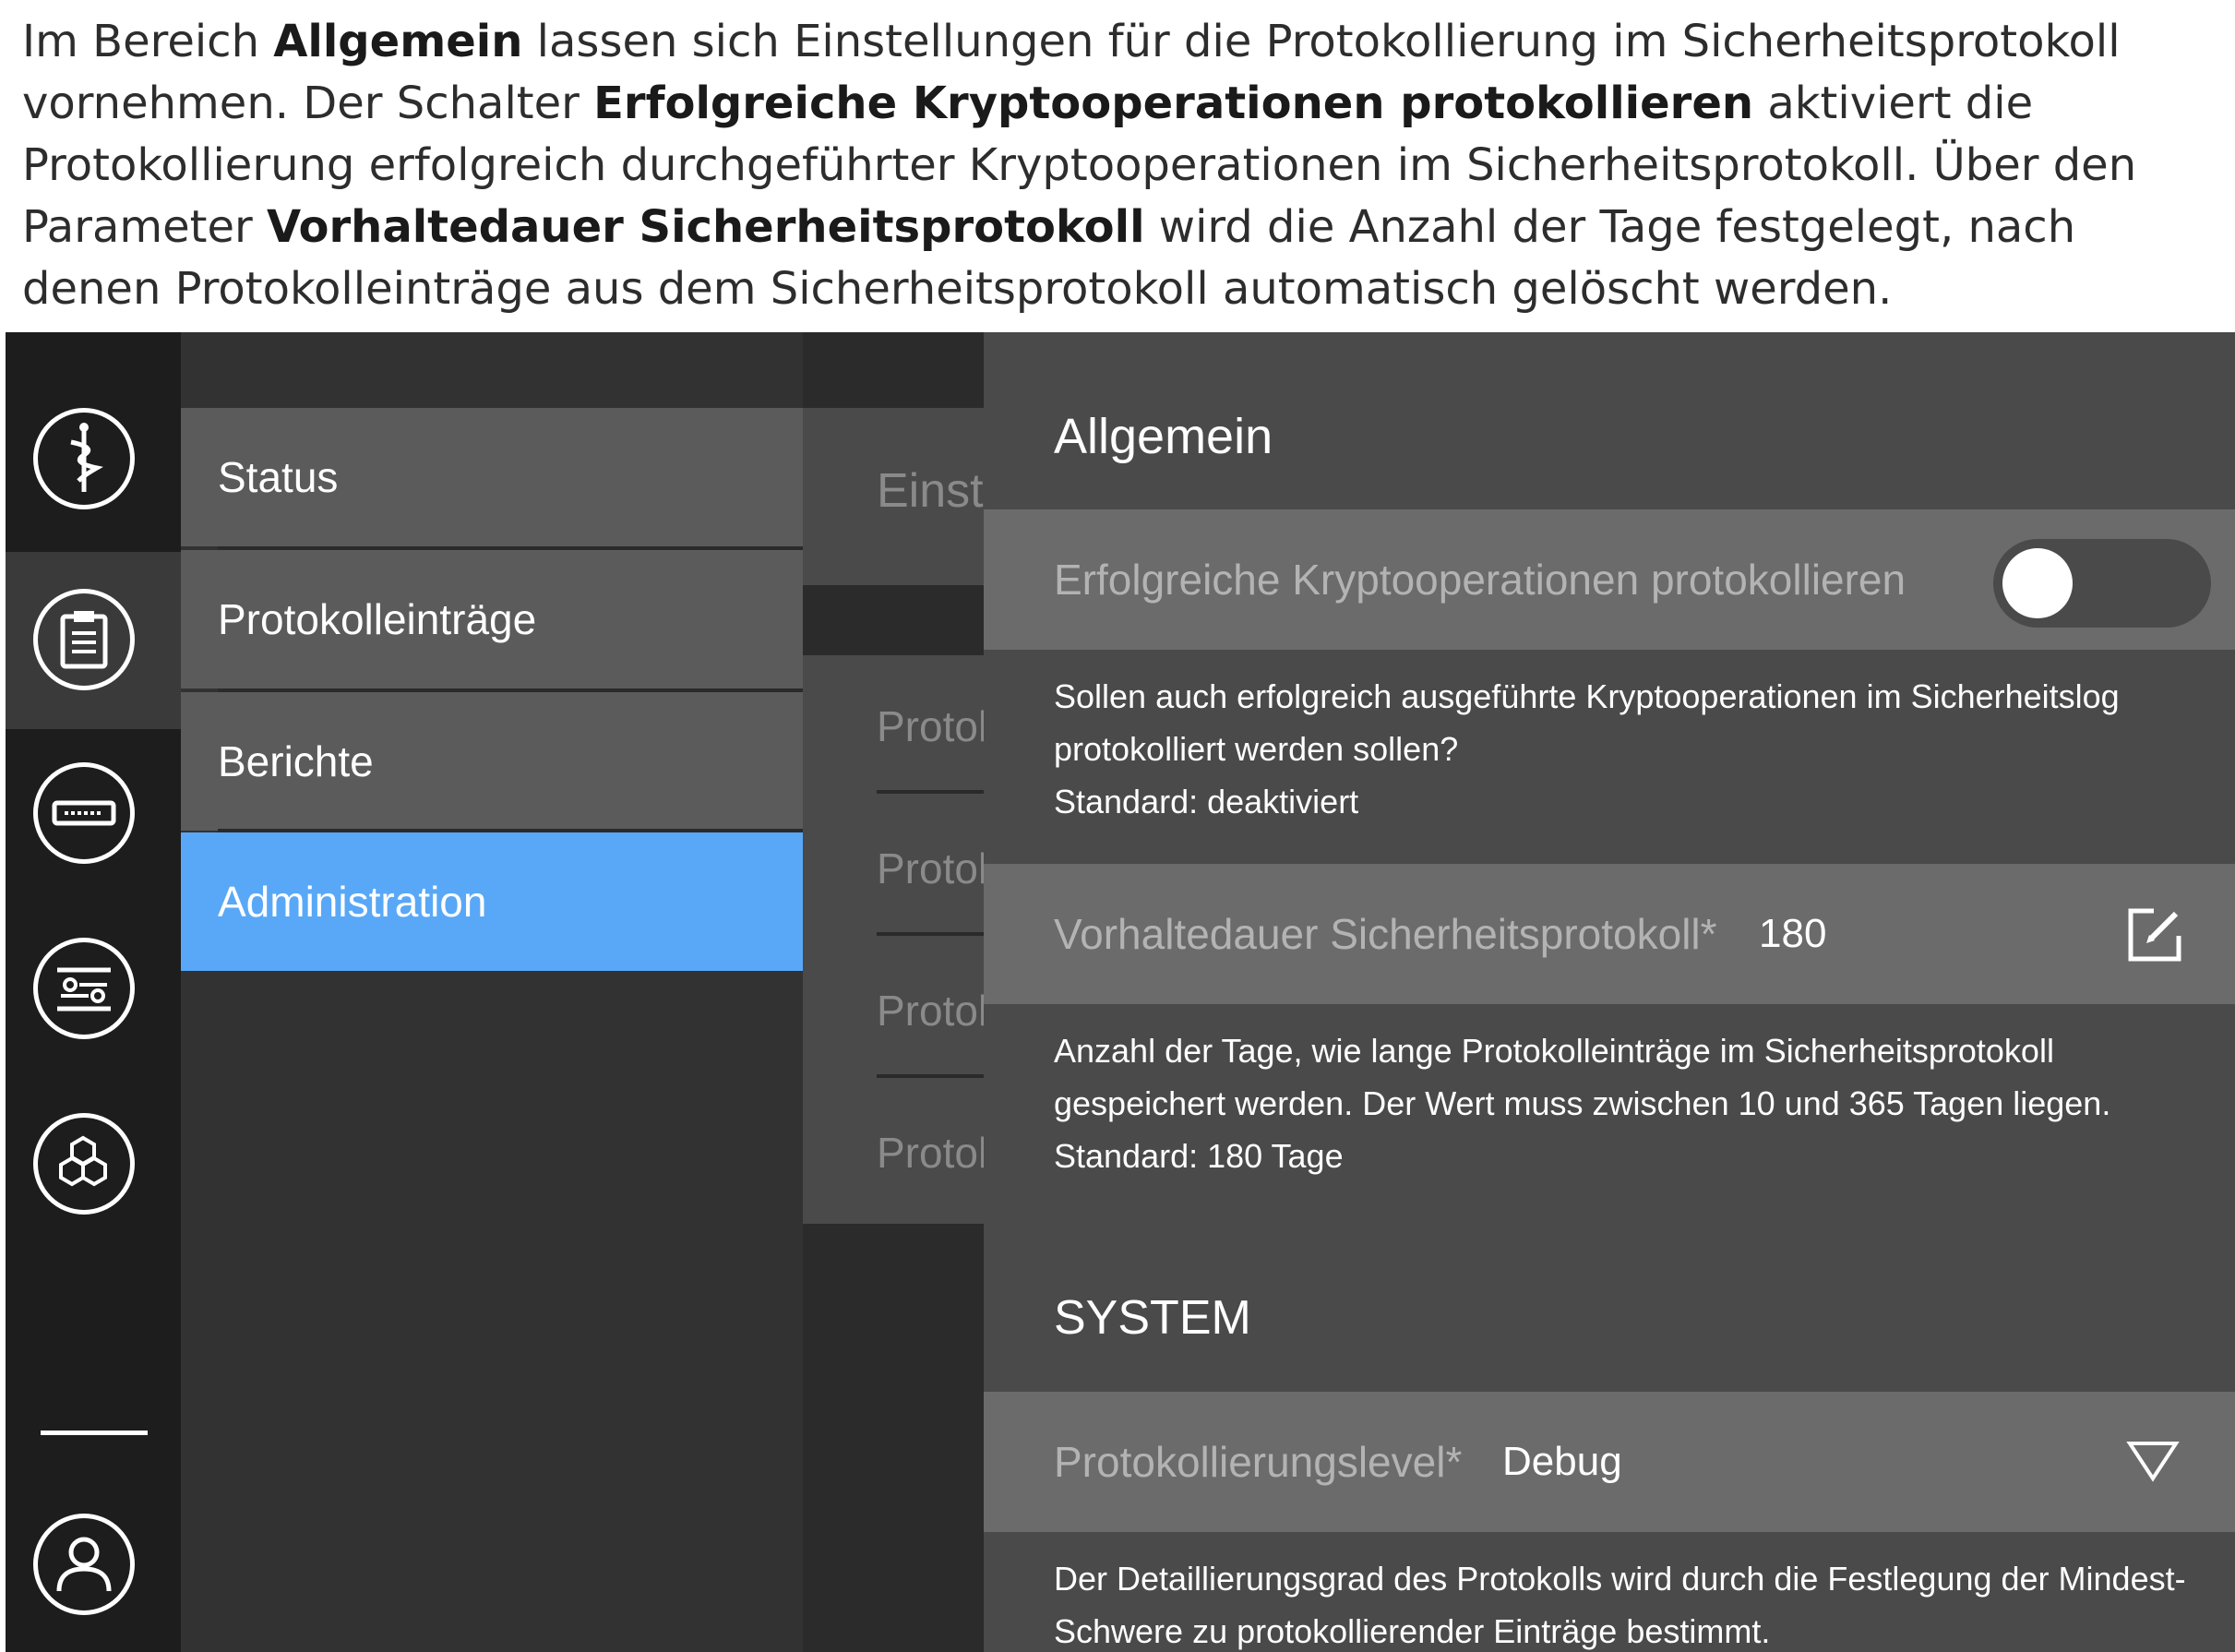 This screenshot has width=2235, height=1652. What do you see at coordinates (1163, 437) in the screenshot?
I see `general-heading: Allgemein` at bounding box center [1163, 437].